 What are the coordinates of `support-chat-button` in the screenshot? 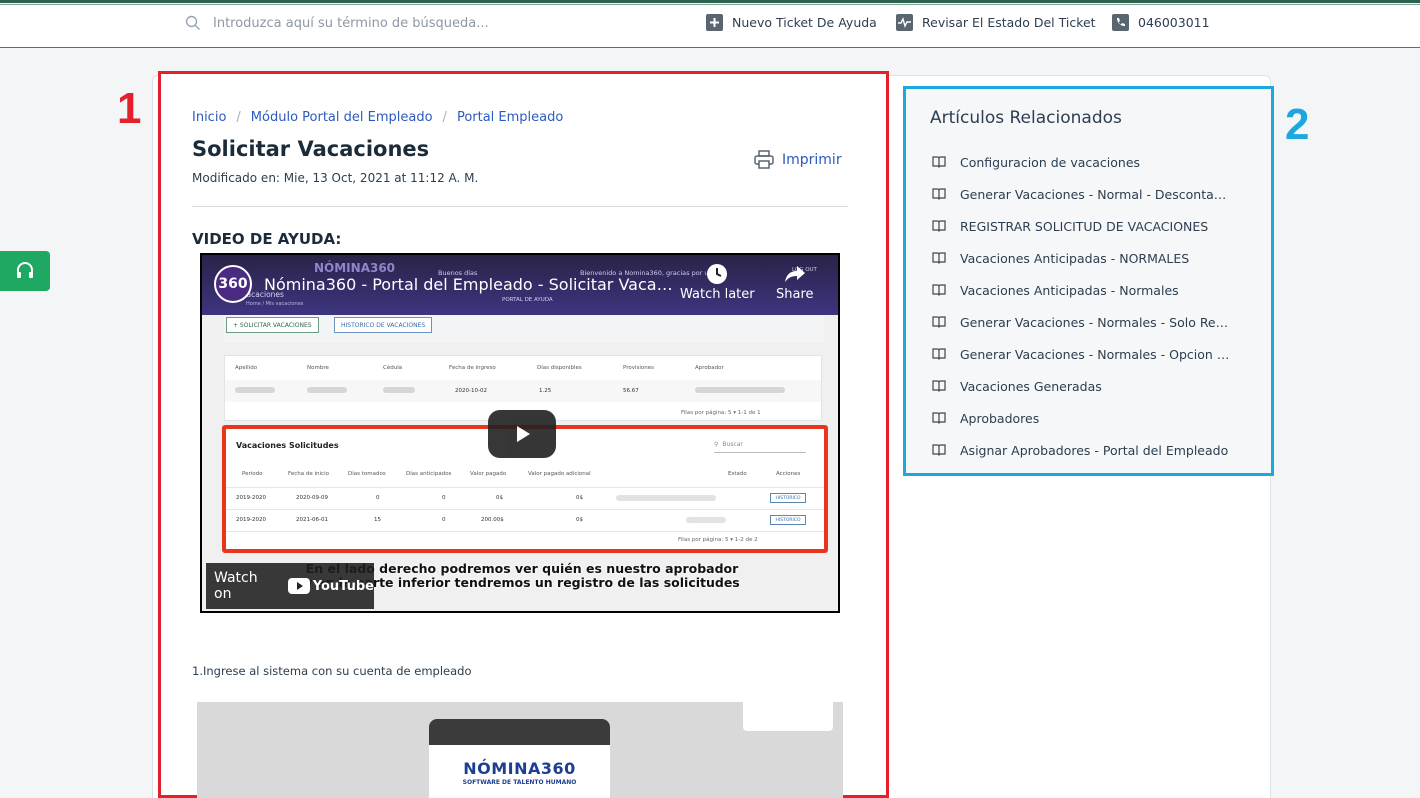 It's located at (25, 271).